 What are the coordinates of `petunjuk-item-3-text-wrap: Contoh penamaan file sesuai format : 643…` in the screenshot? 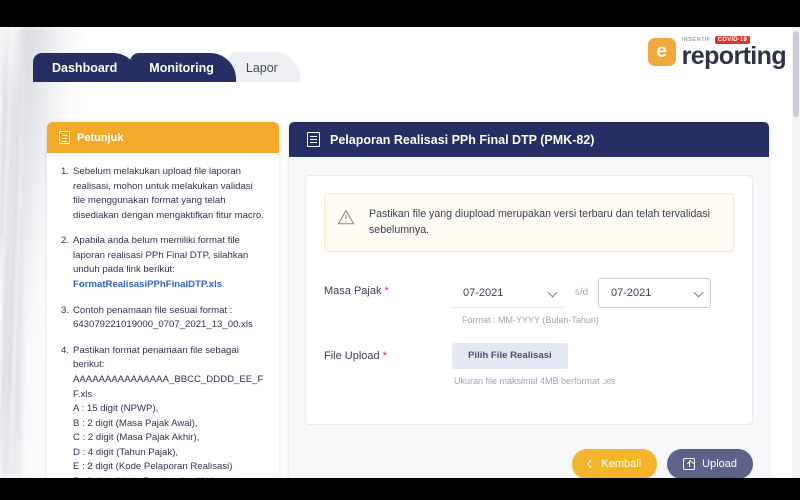 It's located at (169, 318).